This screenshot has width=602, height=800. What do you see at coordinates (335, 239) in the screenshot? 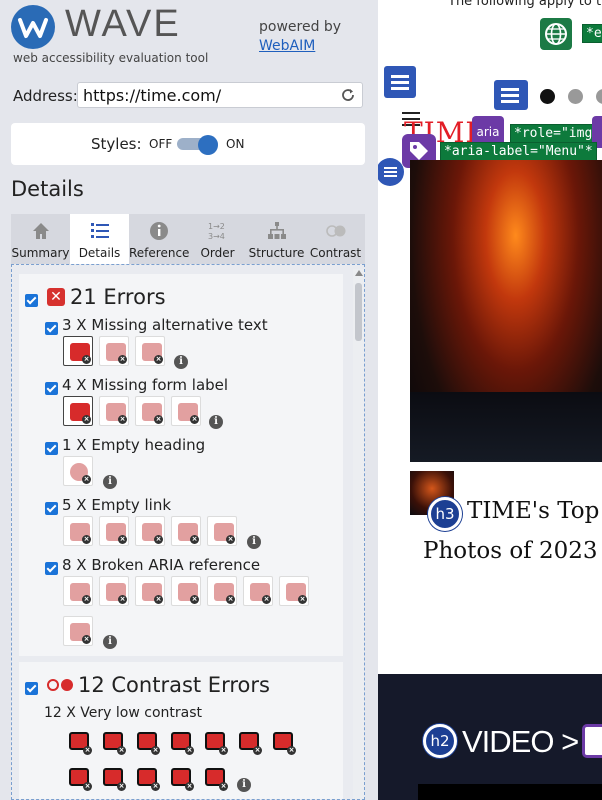
I see `tab-contrast: Contrast` at bounding box center [335, 239].